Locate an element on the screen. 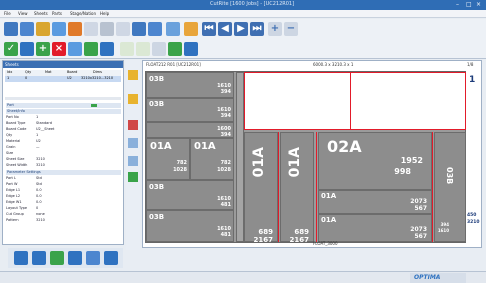 The height and width of the screenshot is (283, 486). first-page-icon: ⏮ is located at coordinates (209, 29).